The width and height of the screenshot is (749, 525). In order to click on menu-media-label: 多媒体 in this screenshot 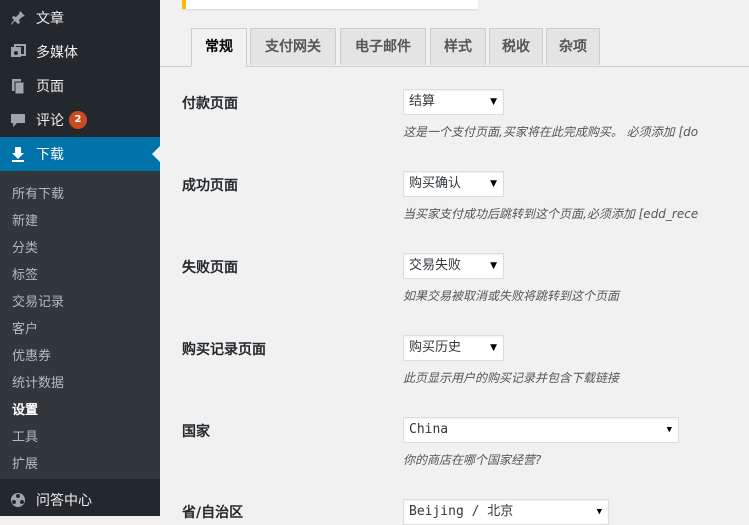, I will do `click(57, 53)`.